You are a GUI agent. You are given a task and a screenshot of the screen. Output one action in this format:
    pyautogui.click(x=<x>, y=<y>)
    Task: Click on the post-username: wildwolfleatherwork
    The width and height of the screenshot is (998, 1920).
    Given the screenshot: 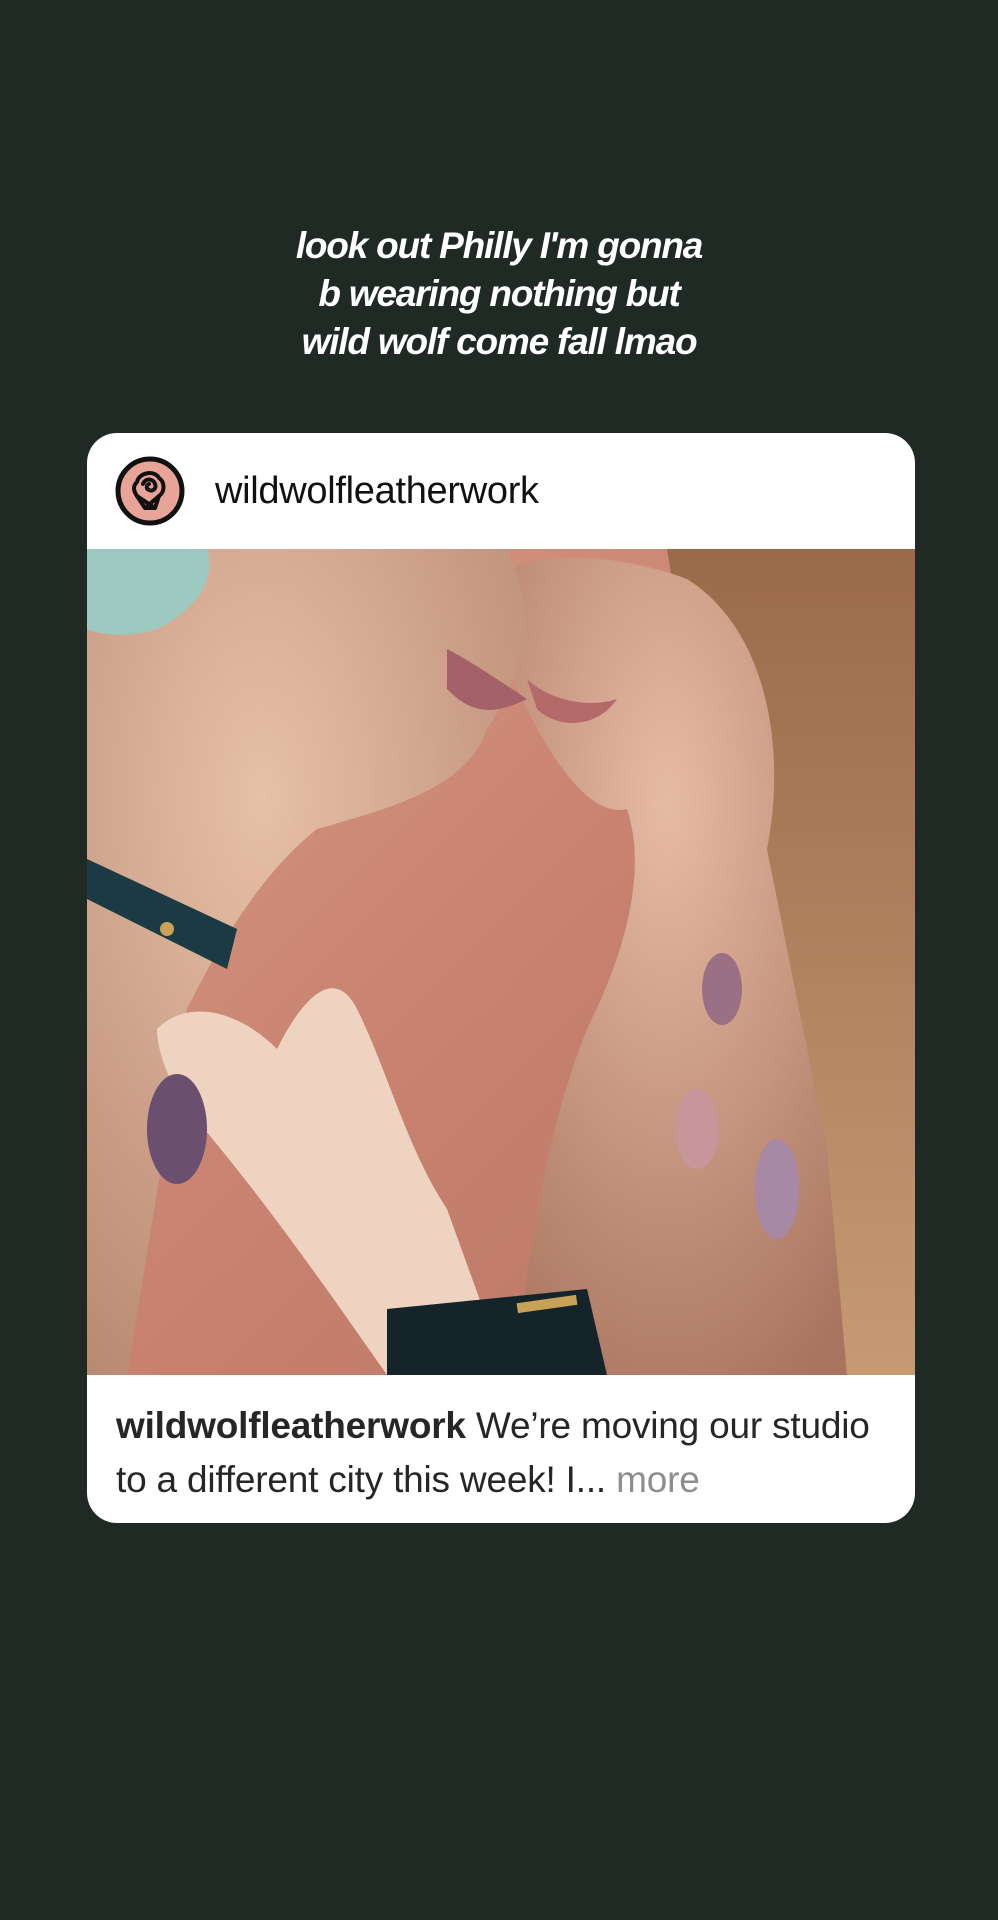 What is the action you would take?
    pyautogui.click(x=377, y=491)
    